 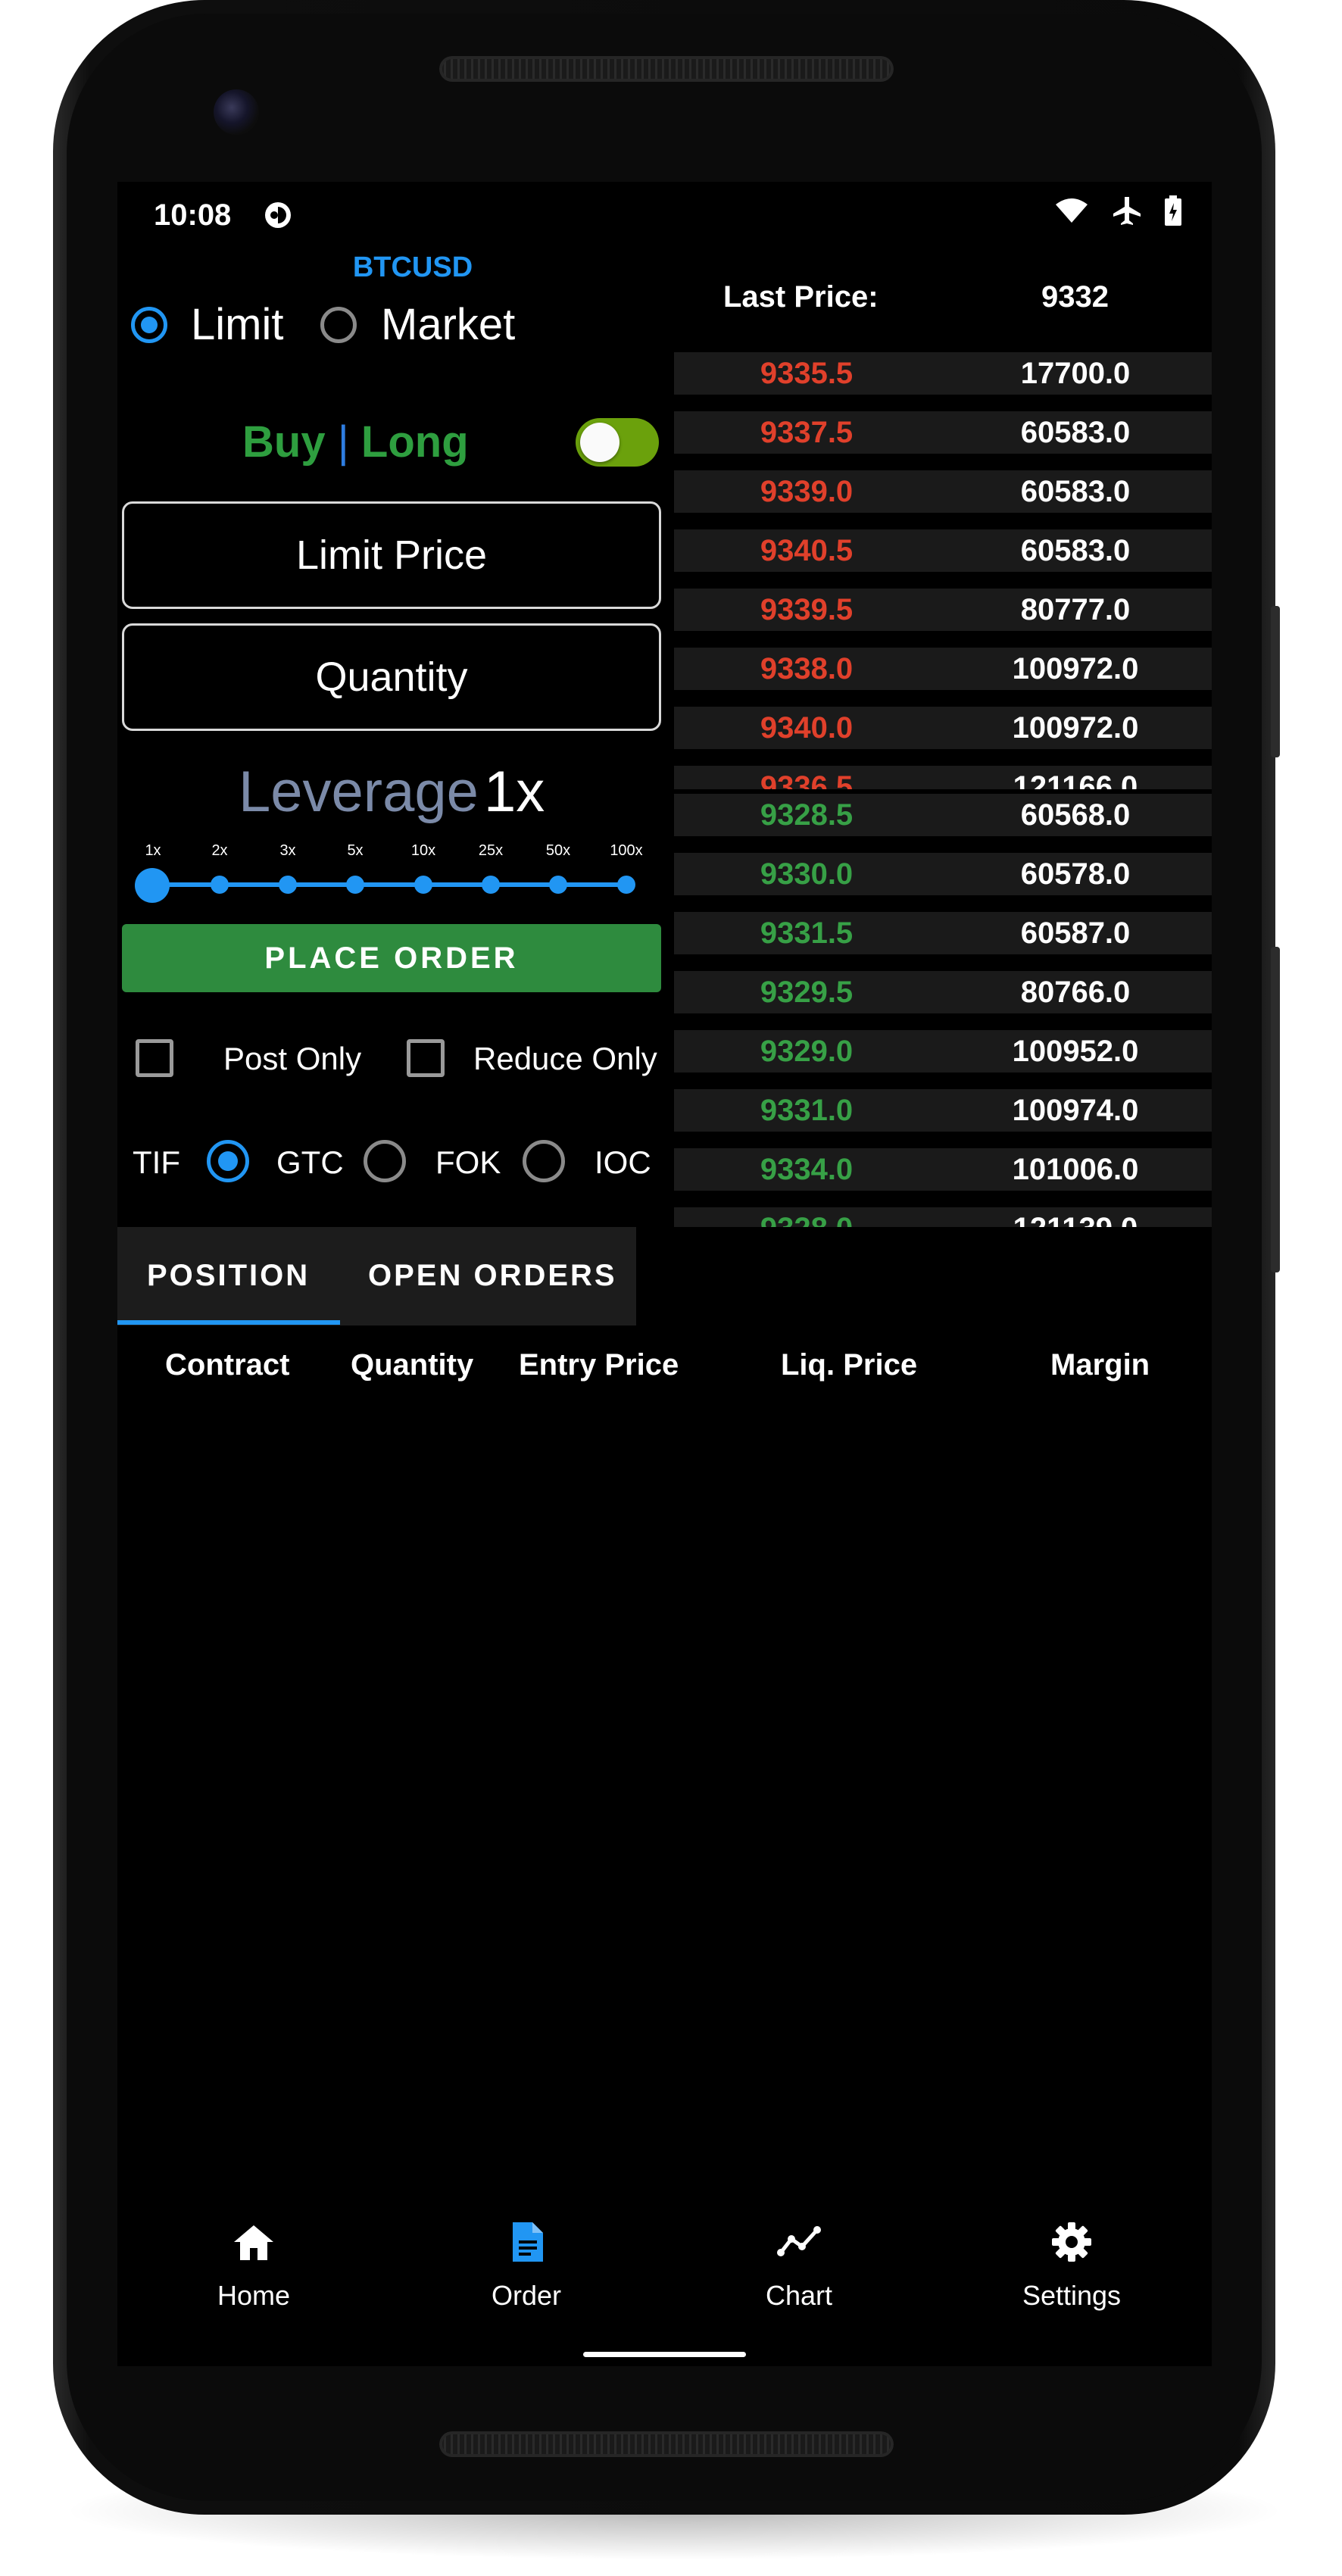 What do you see at coordinates (807, 551) in the screenshot?
I see `ask-price: 9340.5` at bounding box center [807, 551].